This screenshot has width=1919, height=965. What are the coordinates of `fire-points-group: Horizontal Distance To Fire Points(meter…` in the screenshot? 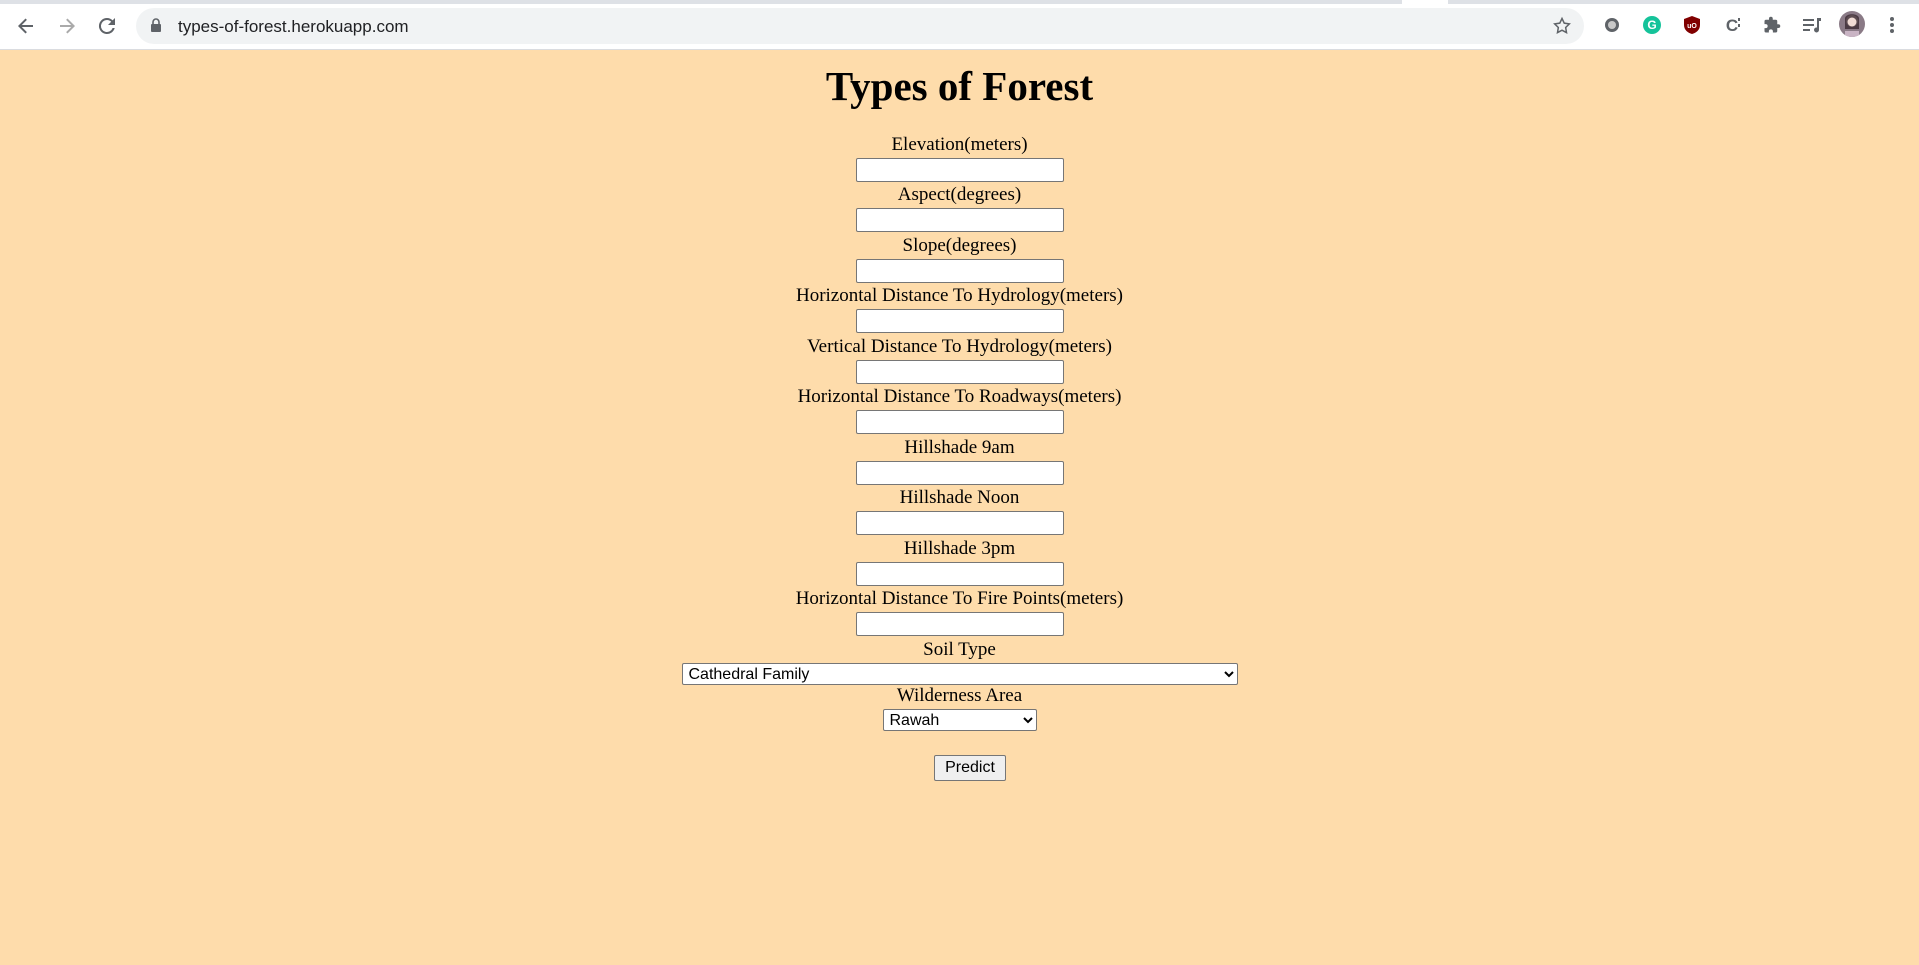 It's located at (959, 612).